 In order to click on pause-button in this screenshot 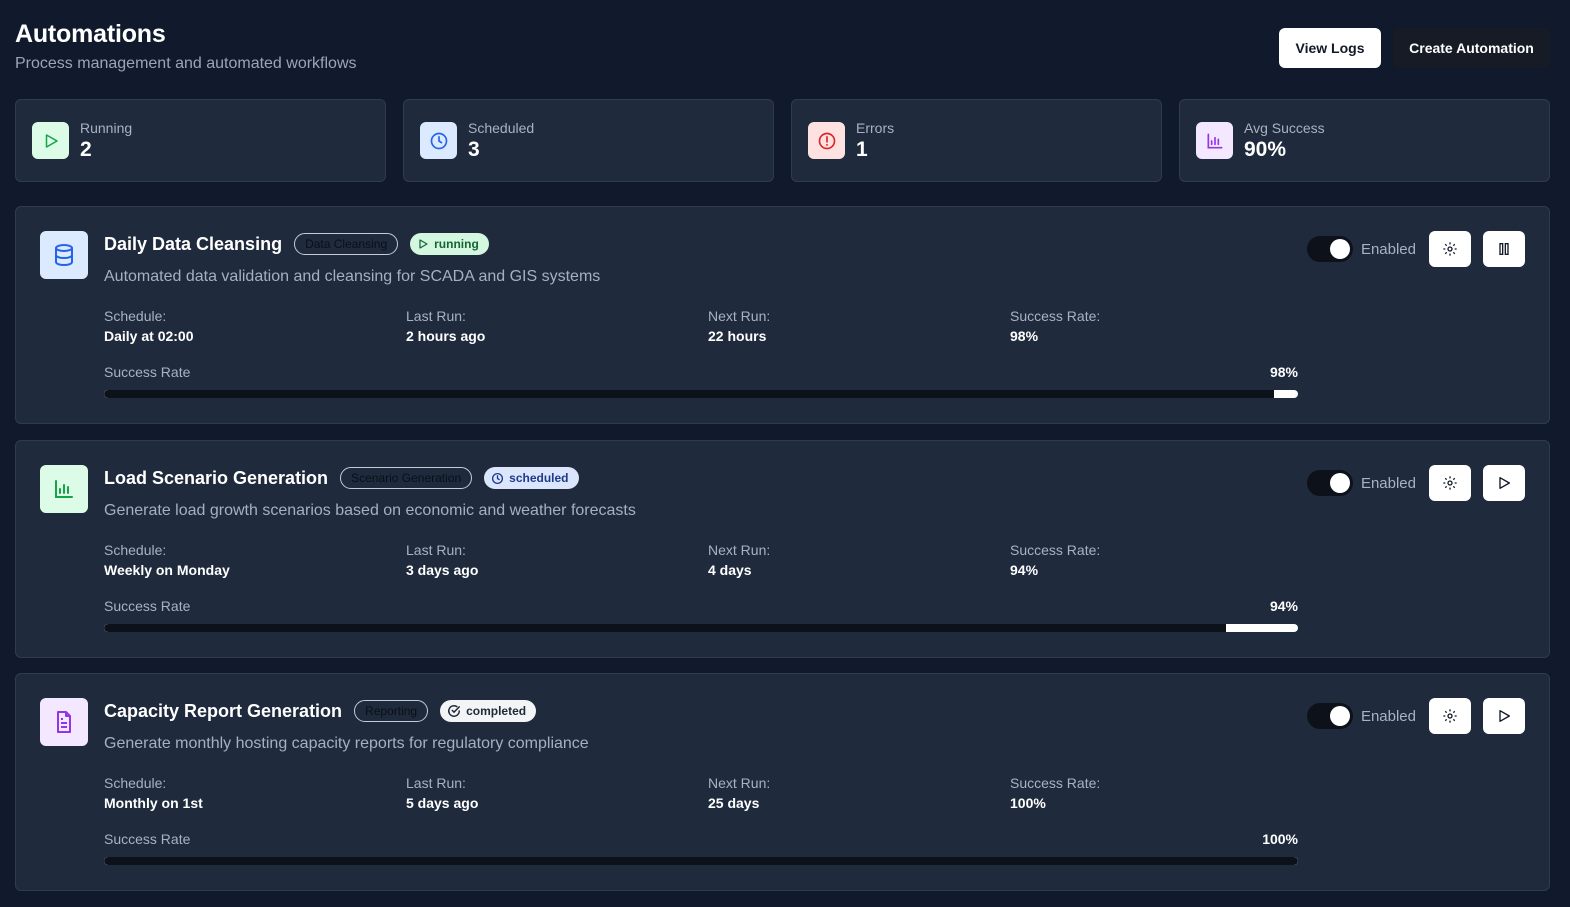, I will do `click(1504, 249)`.